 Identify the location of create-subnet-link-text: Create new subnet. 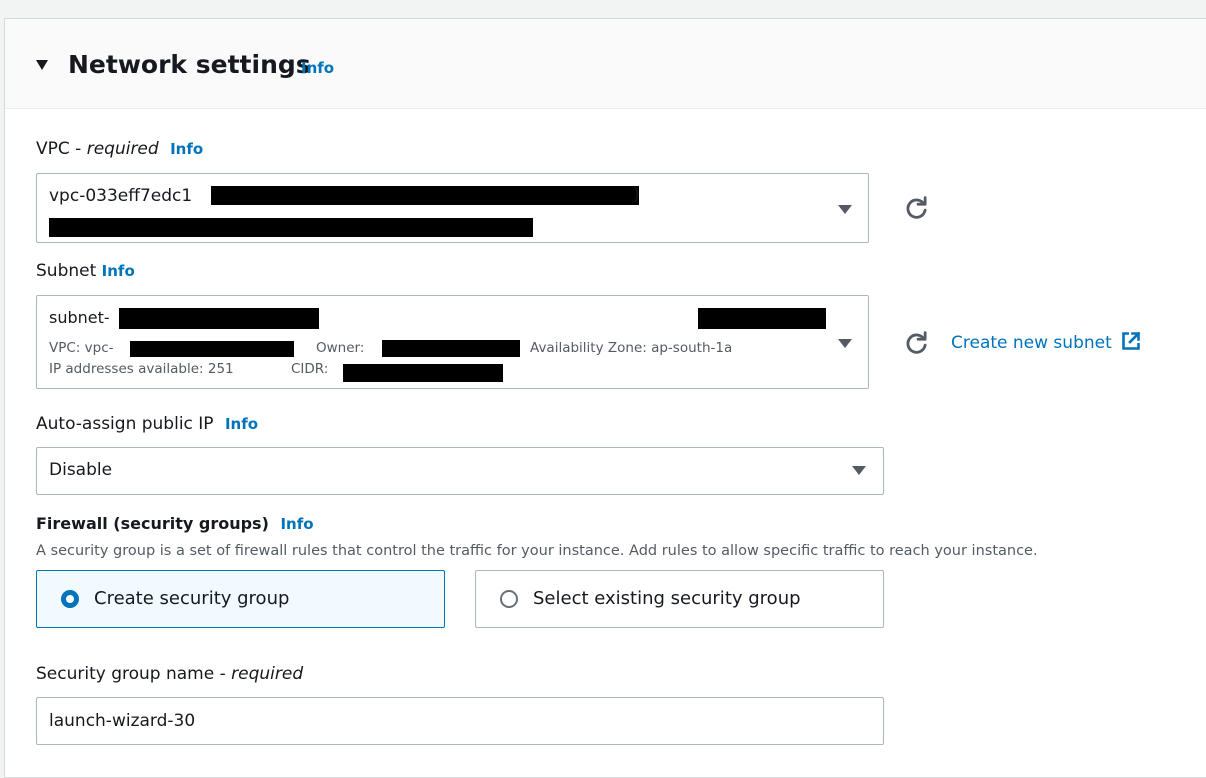
(1031, 343).